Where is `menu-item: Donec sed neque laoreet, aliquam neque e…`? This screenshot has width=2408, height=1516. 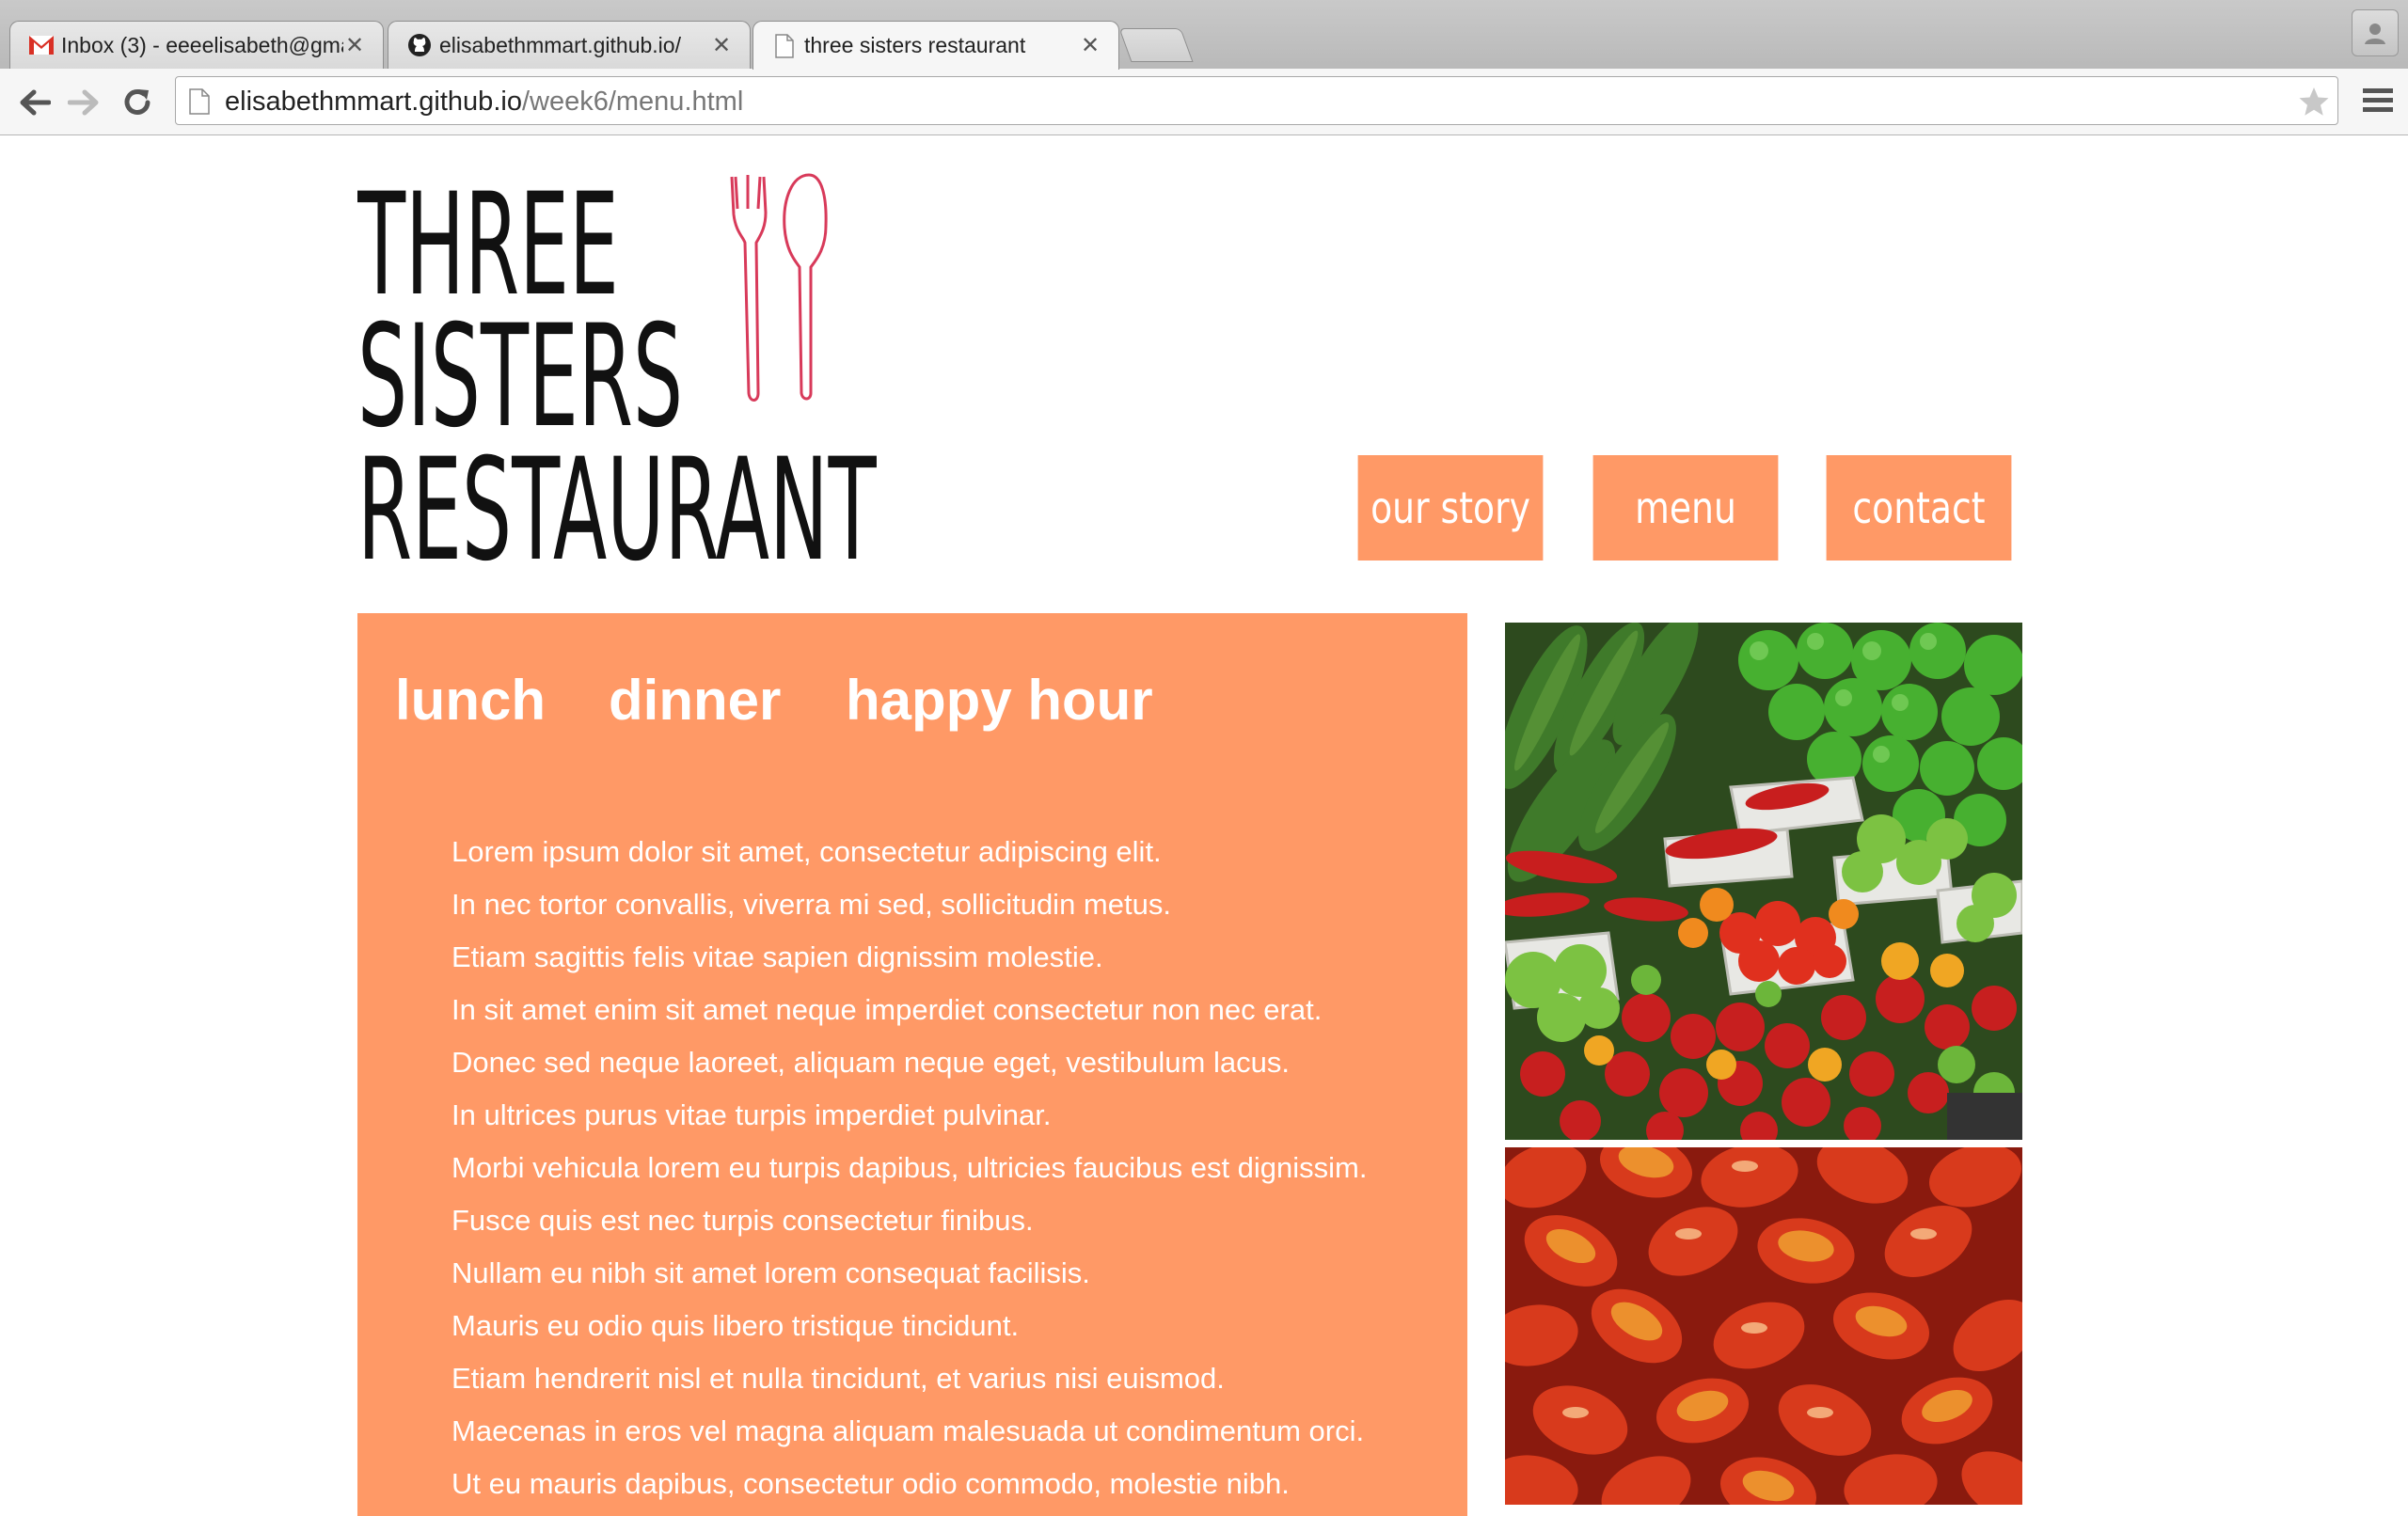
menu-item: Donec sed neque laoreet, aliquam neque e… is located at coordinates (871, 1062).